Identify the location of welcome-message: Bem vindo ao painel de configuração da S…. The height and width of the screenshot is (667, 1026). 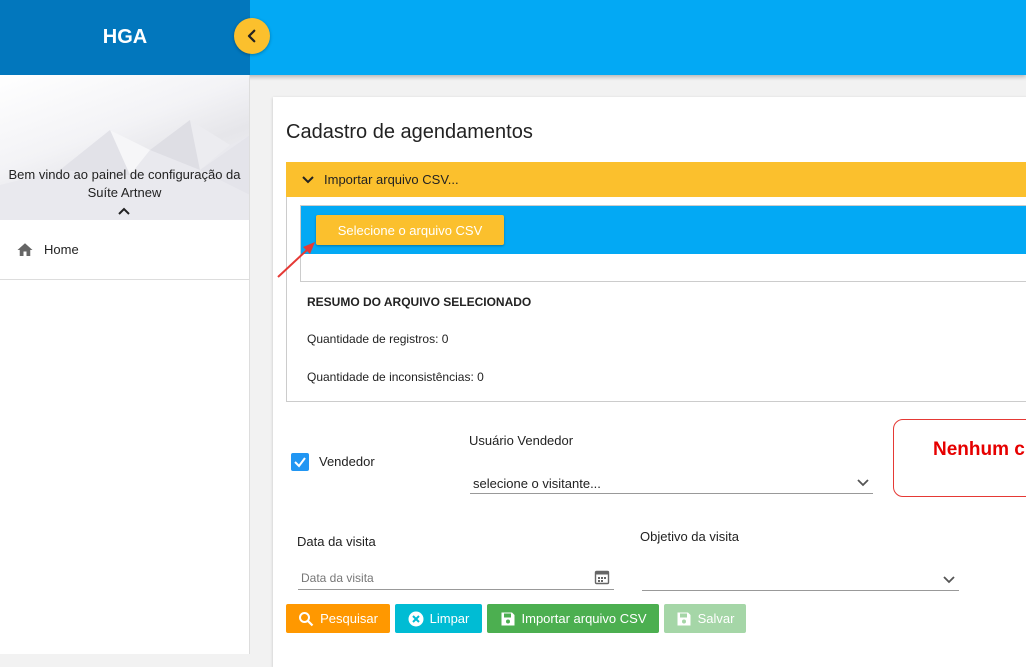
(124, 183).